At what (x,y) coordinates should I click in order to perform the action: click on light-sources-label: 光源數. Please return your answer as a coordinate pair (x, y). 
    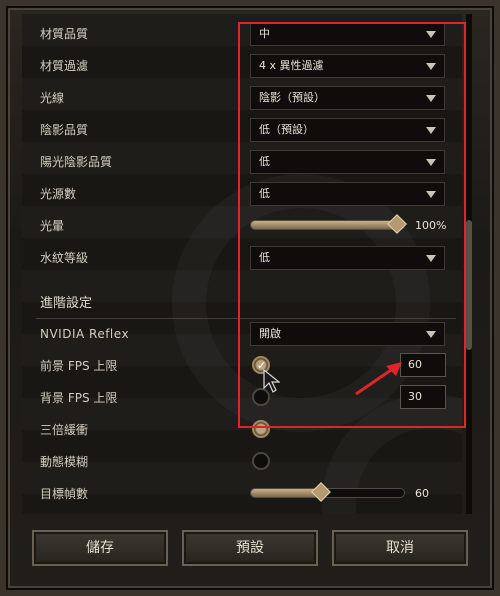
    Looking at the image, I should click on (58, 194).